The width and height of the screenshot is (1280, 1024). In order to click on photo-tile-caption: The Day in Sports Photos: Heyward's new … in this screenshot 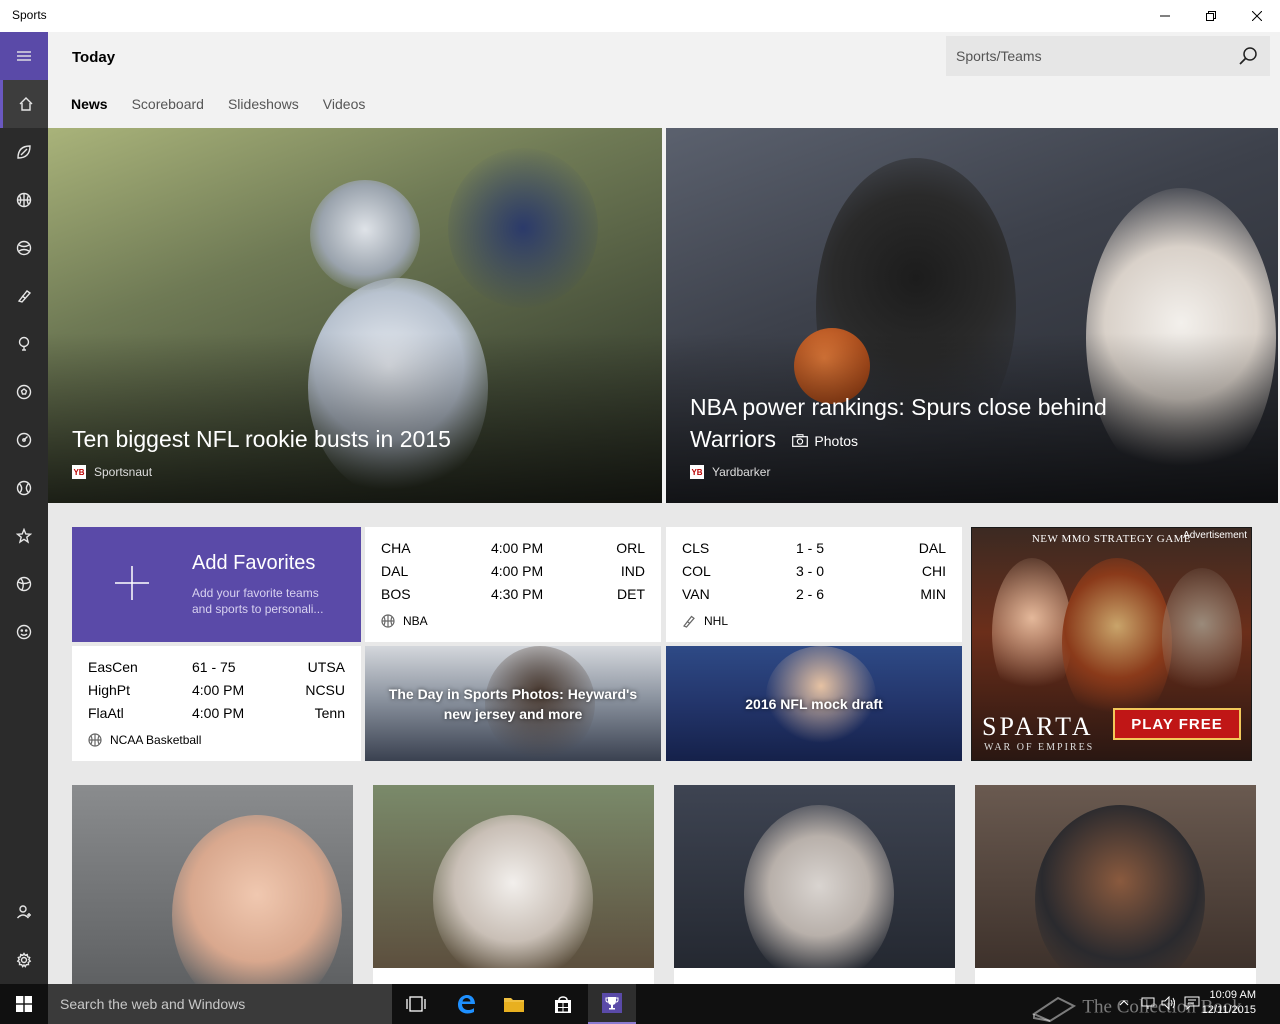, I will do `click(513, 704)`.